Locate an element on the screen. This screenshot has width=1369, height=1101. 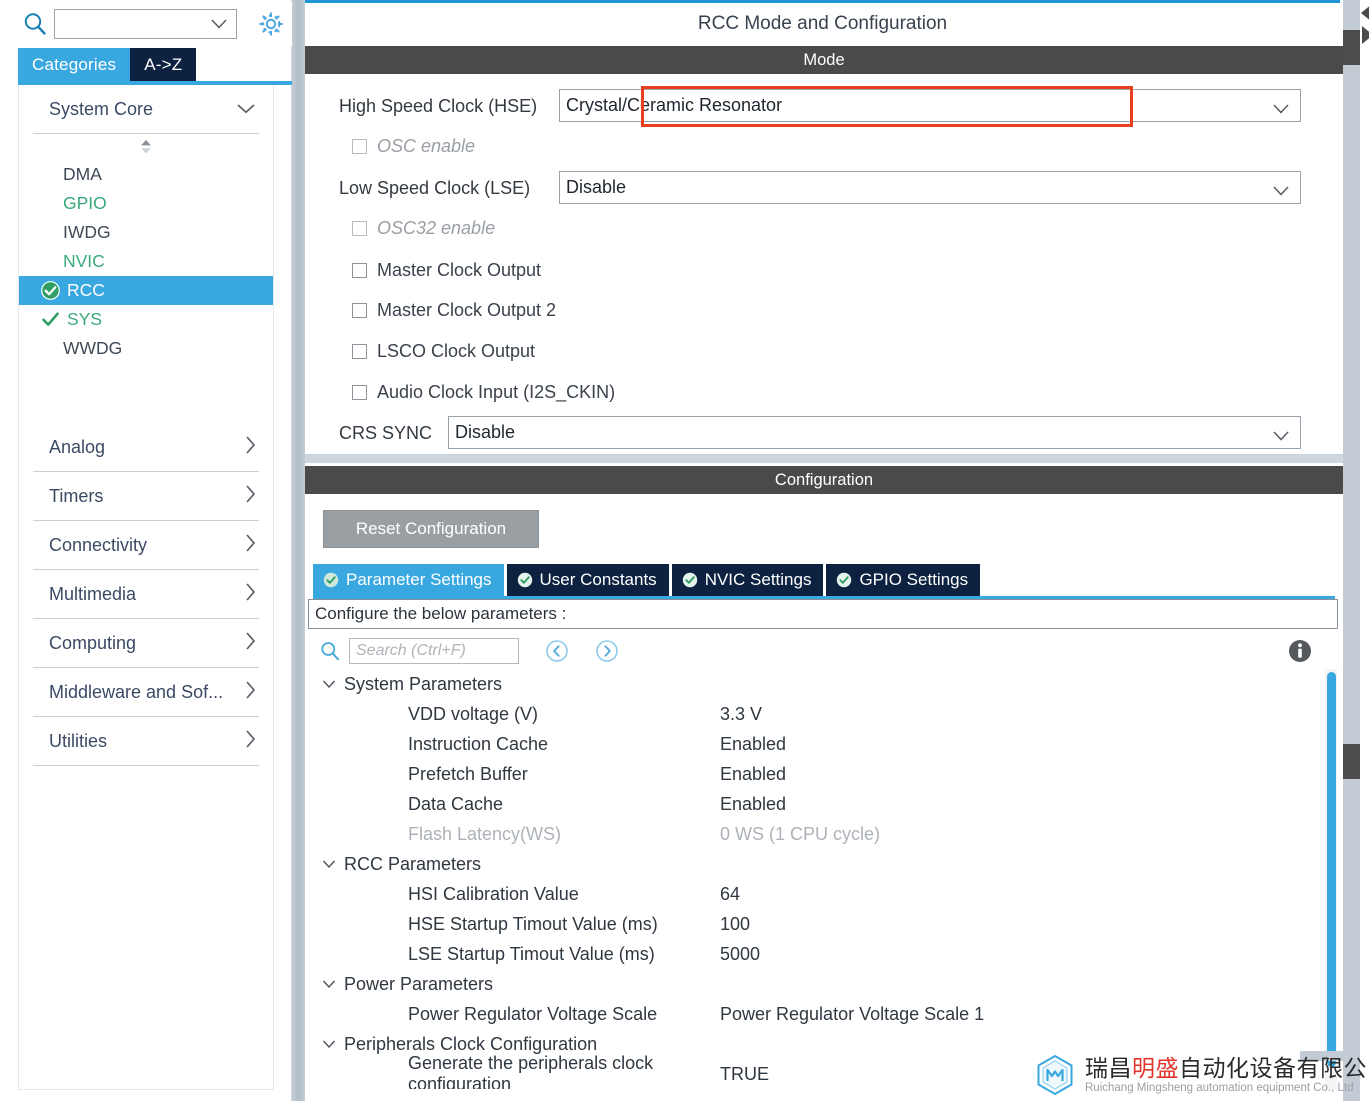
reset-configuration-button: Reset Configuration is located at coordinates (431, 529).